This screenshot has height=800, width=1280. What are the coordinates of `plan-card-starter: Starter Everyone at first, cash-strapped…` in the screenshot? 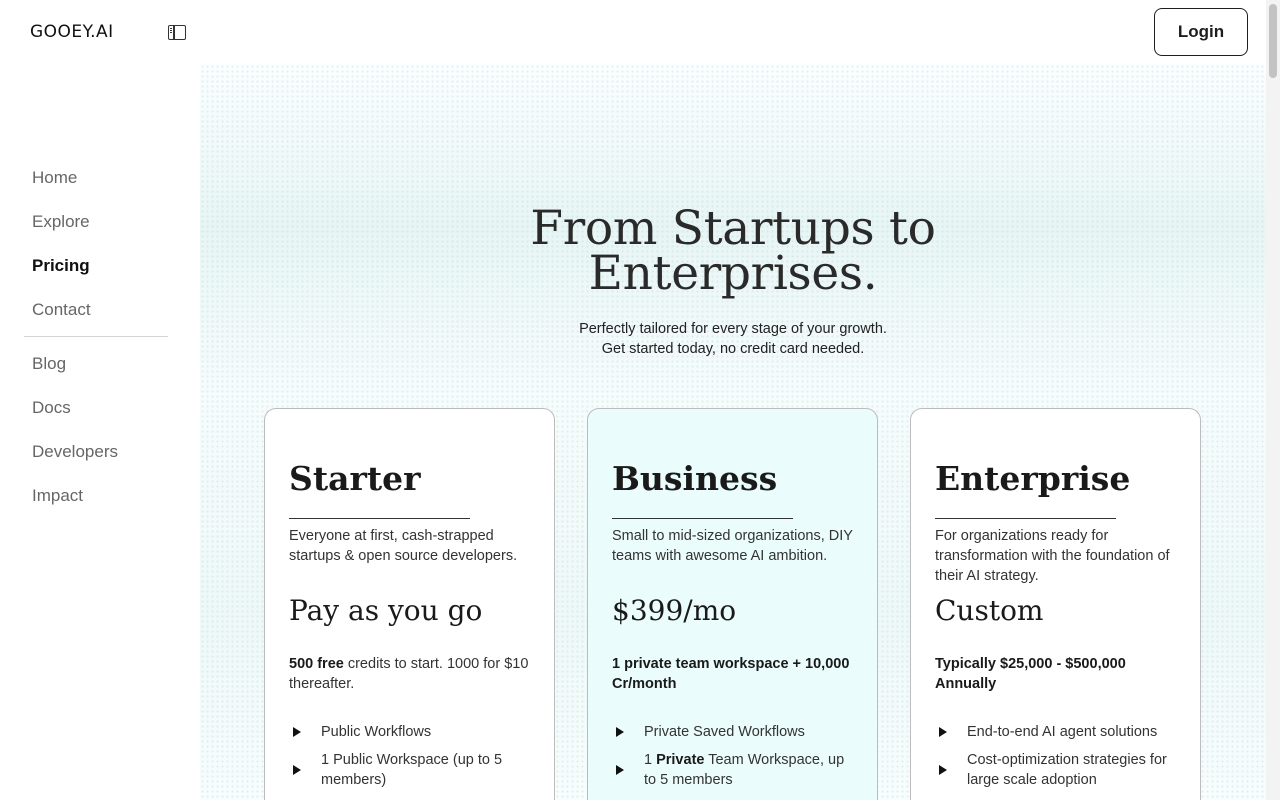 It's located at (409, 604).